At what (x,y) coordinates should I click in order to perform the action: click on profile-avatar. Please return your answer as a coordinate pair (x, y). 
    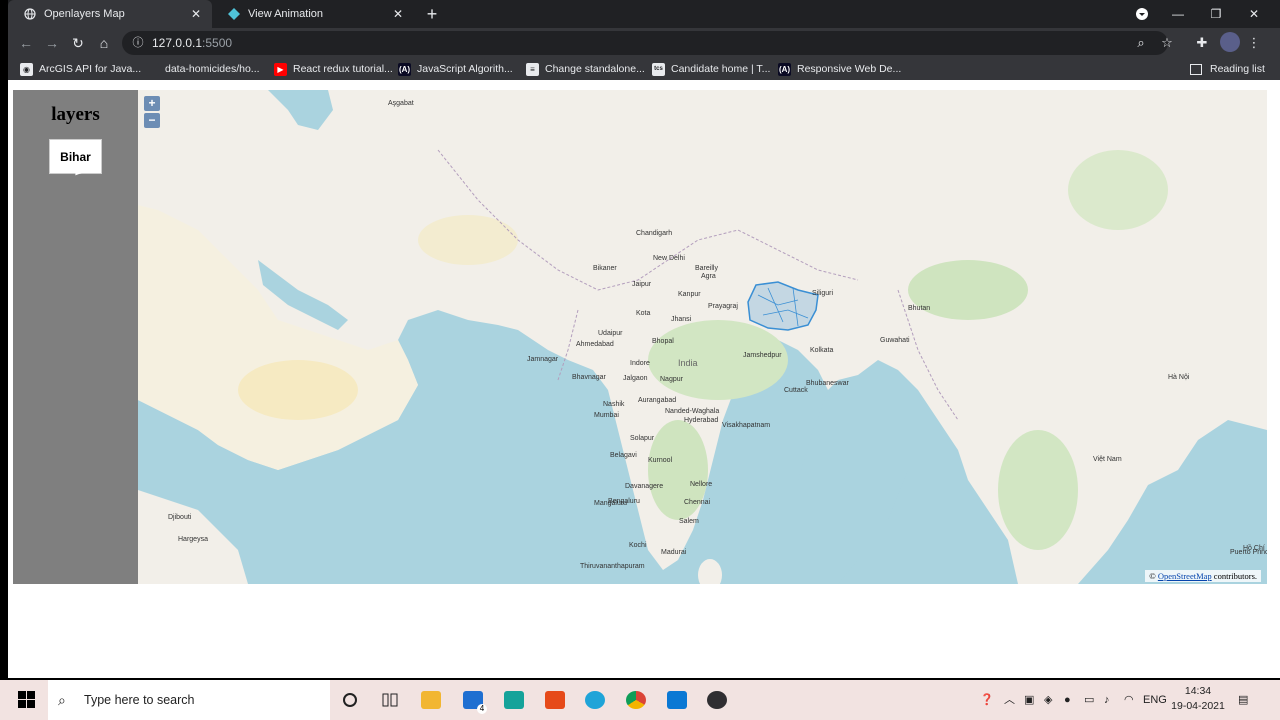
    Looking at the image, I should click on (1230, 42).